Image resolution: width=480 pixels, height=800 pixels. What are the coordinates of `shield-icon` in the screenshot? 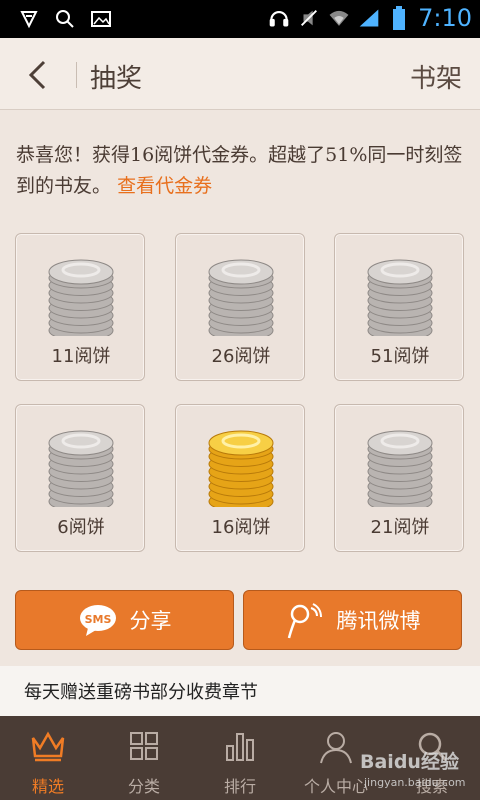 It's located at (29, 19).